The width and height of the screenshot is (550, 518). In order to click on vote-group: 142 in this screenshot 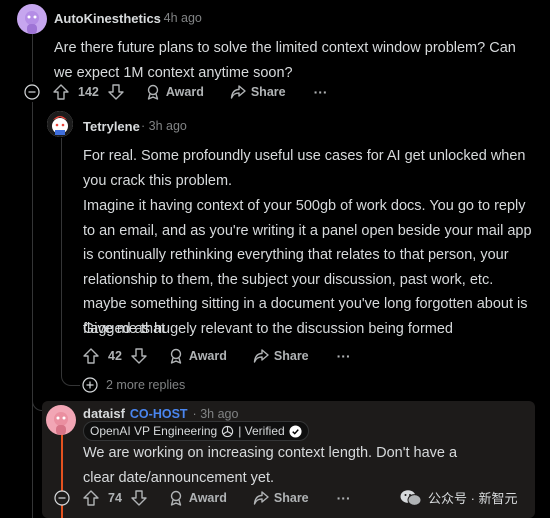, I will do `click(88, 92)`.